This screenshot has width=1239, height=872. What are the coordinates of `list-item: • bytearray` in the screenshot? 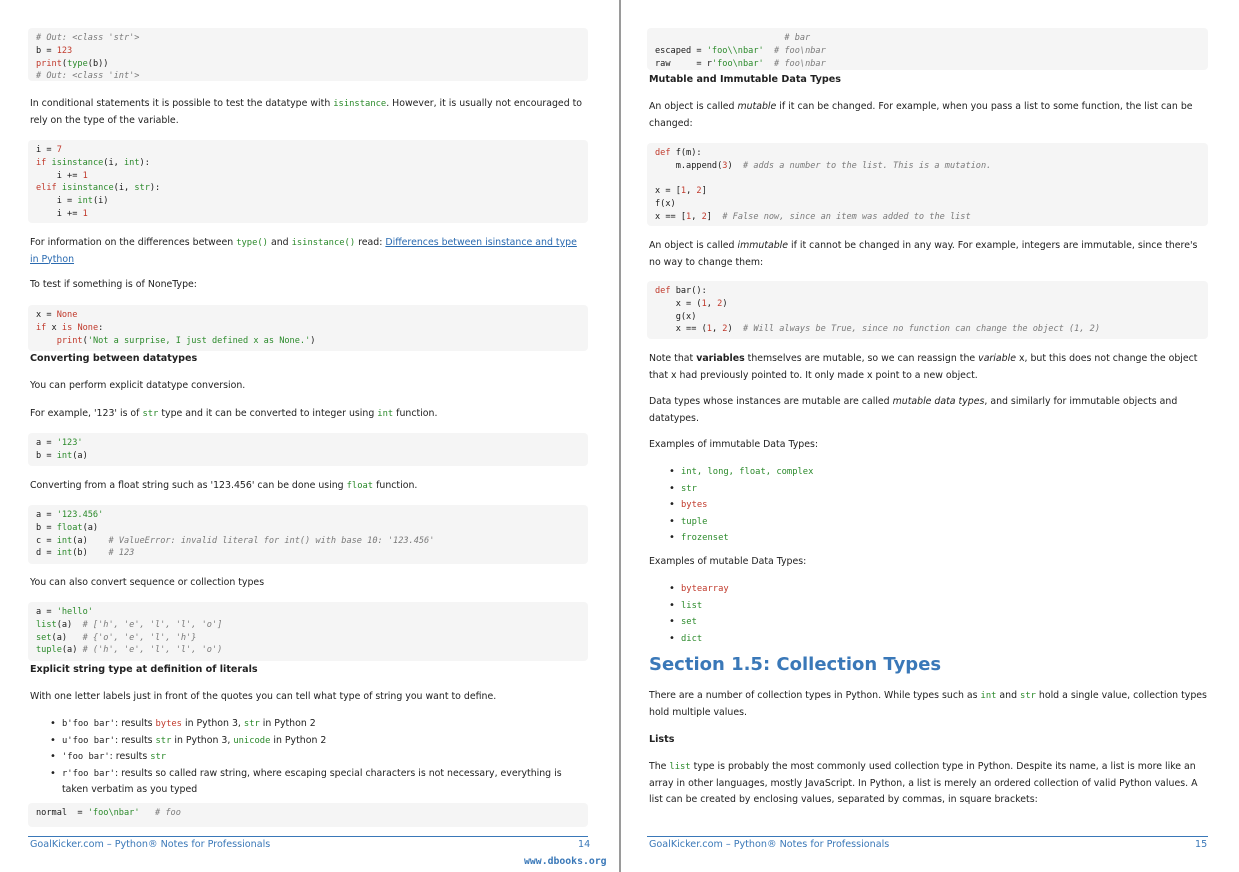 It's located at (699, 588).